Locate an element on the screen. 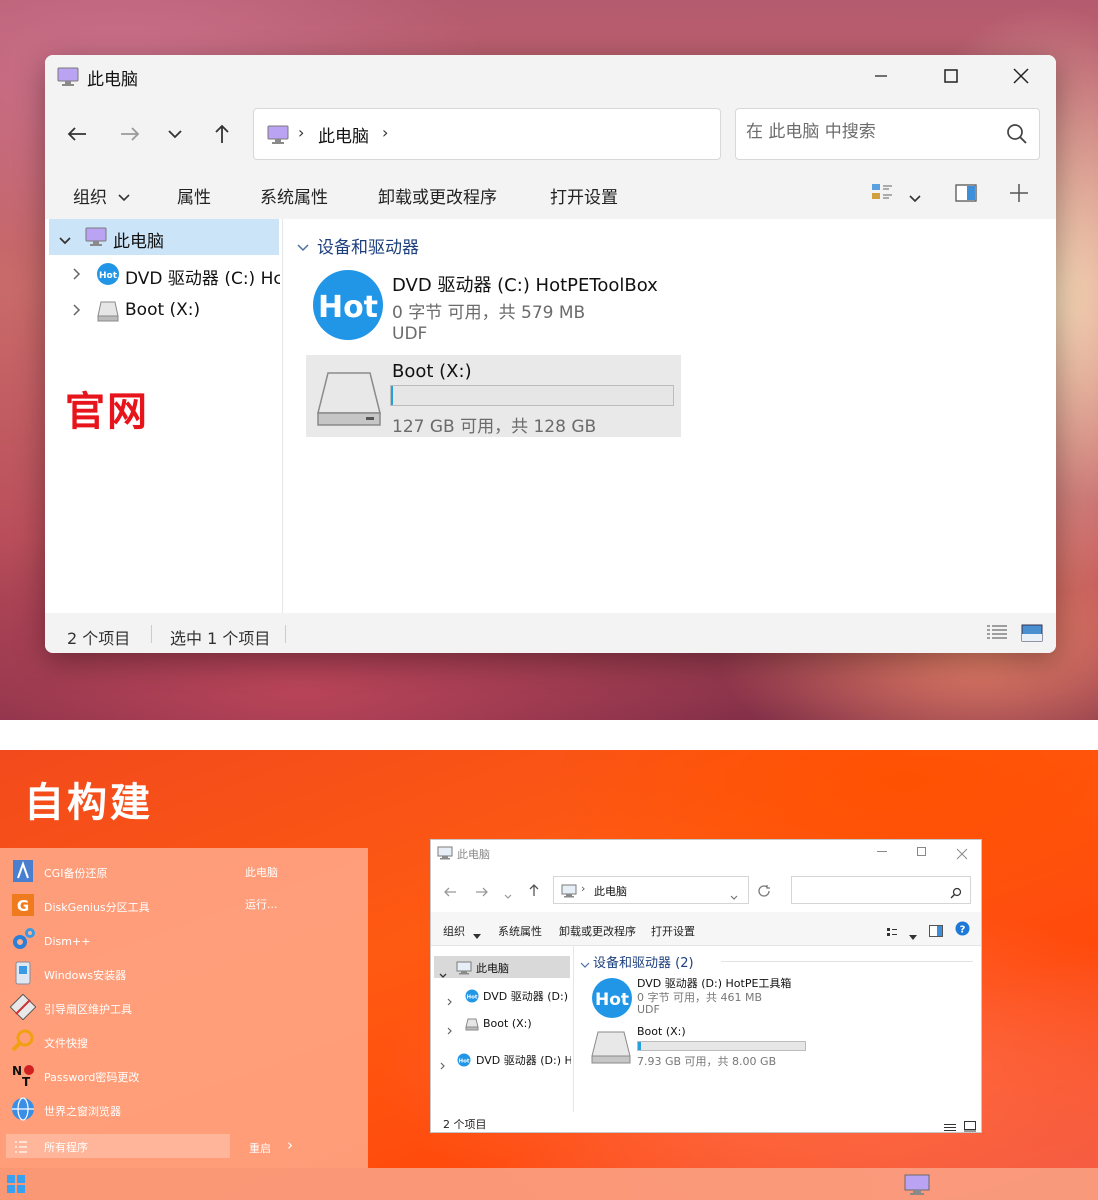 Image resolution: width=1098 pixels, height=1200 pixels. start-item-password: NT Password密码更改 is located at coordinates (120, 1077).